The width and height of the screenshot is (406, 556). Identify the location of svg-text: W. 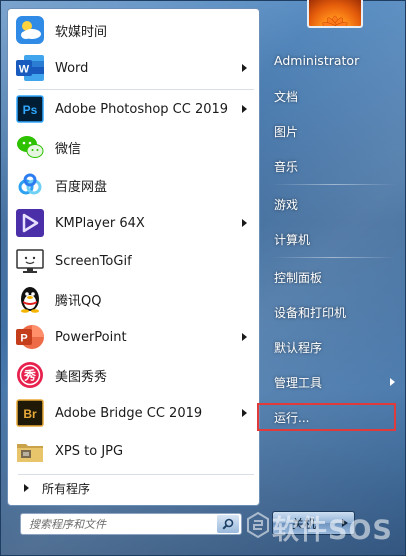
(24, 70).